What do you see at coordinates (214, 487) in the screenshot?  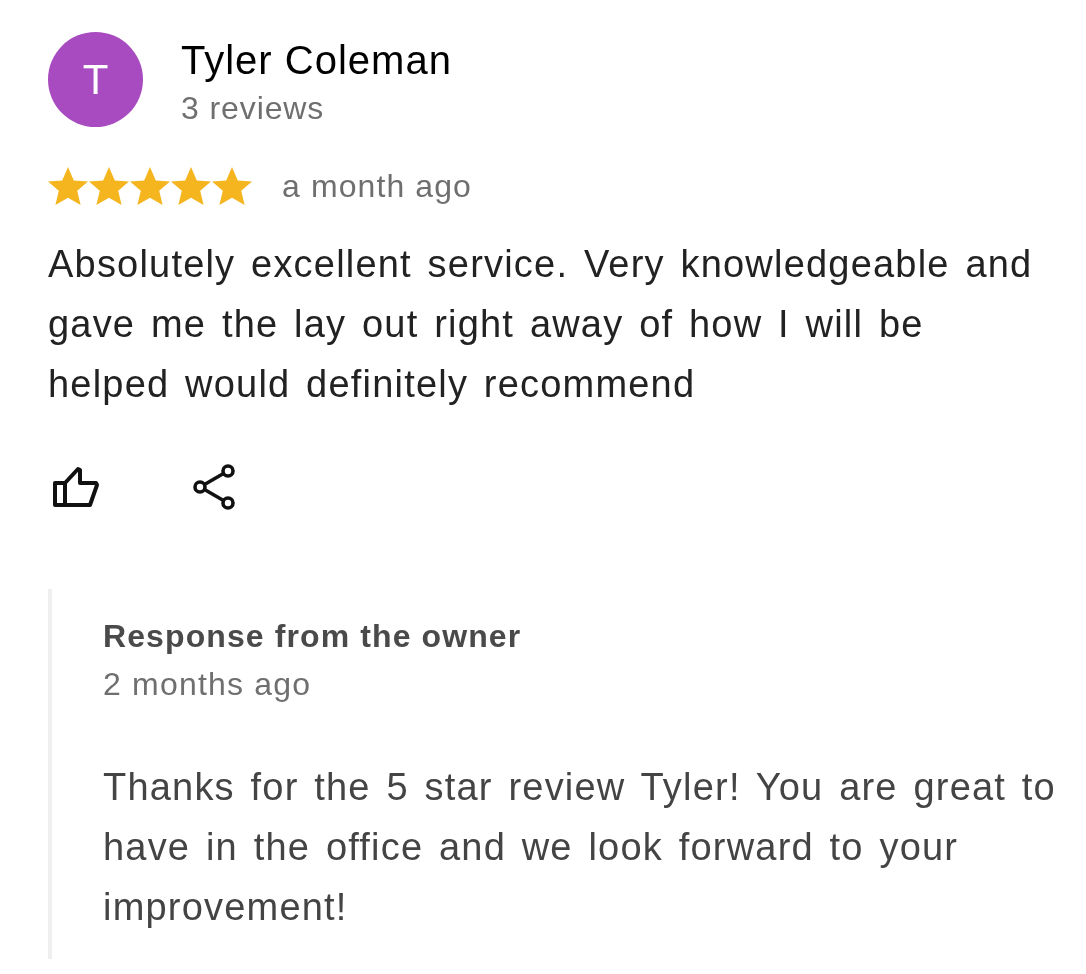 I see `share-icon` at bounding box center [214, 487].